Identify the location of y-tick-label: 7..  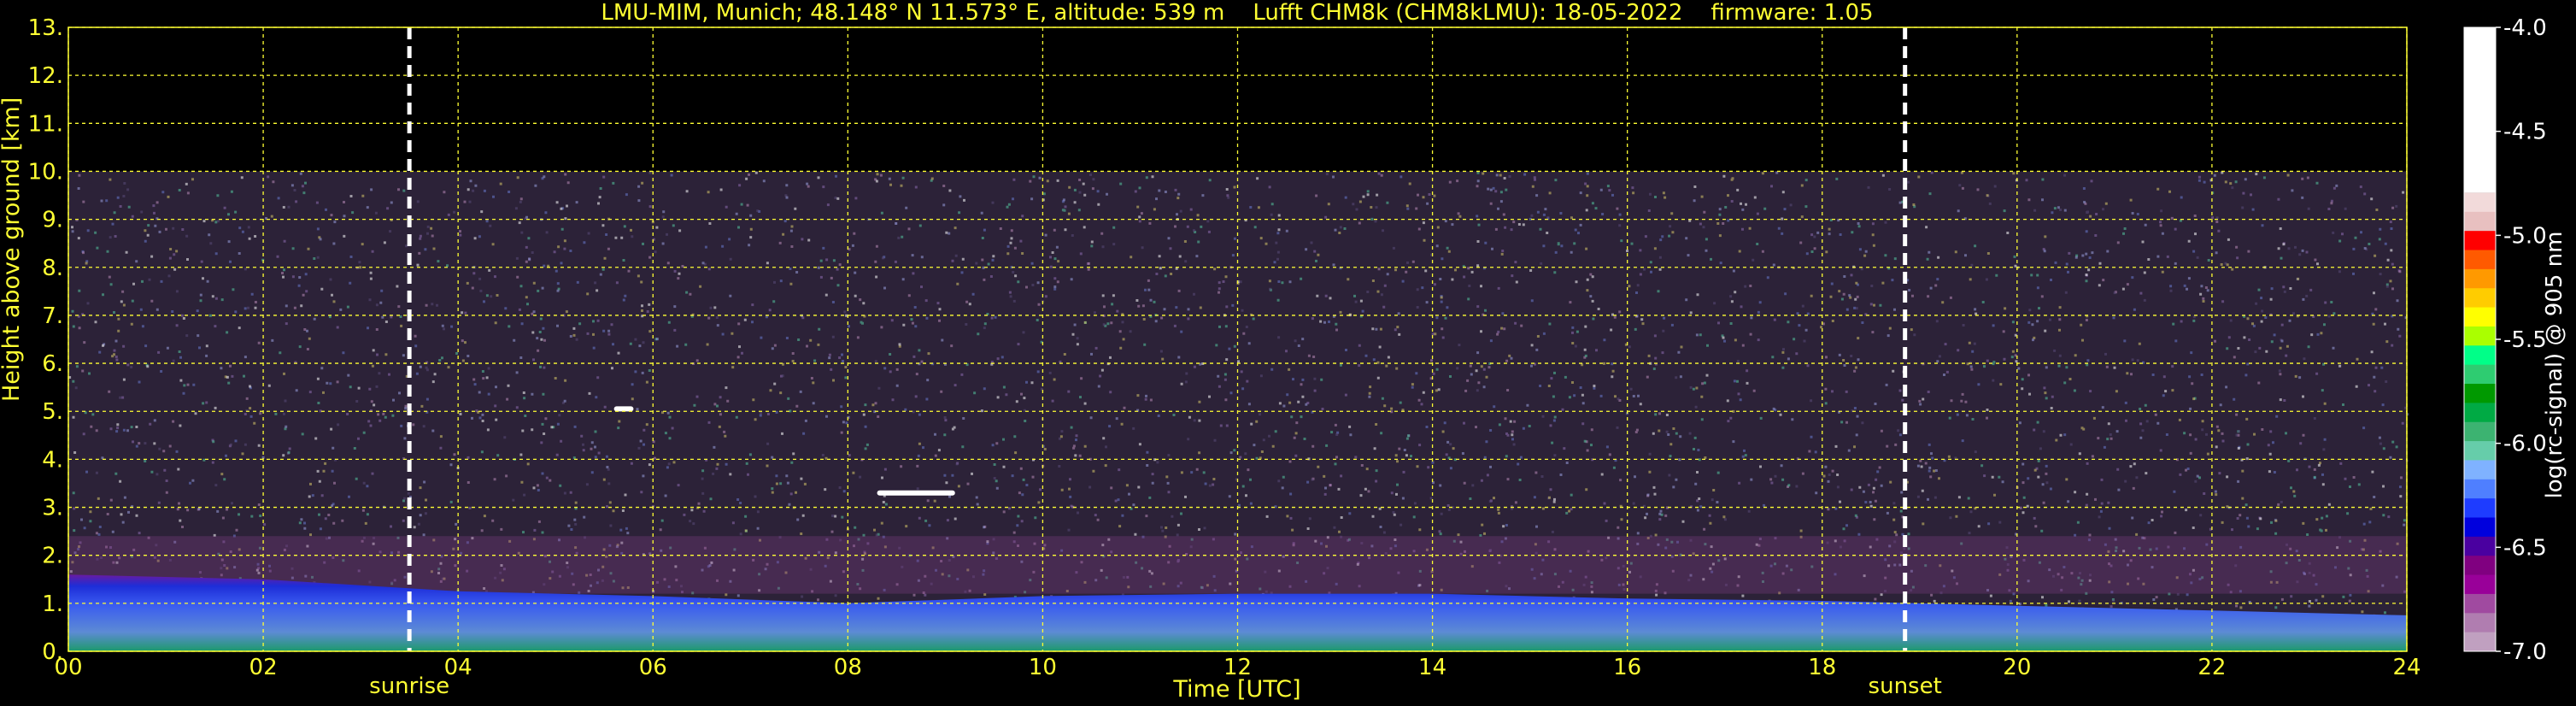
(52, 316).